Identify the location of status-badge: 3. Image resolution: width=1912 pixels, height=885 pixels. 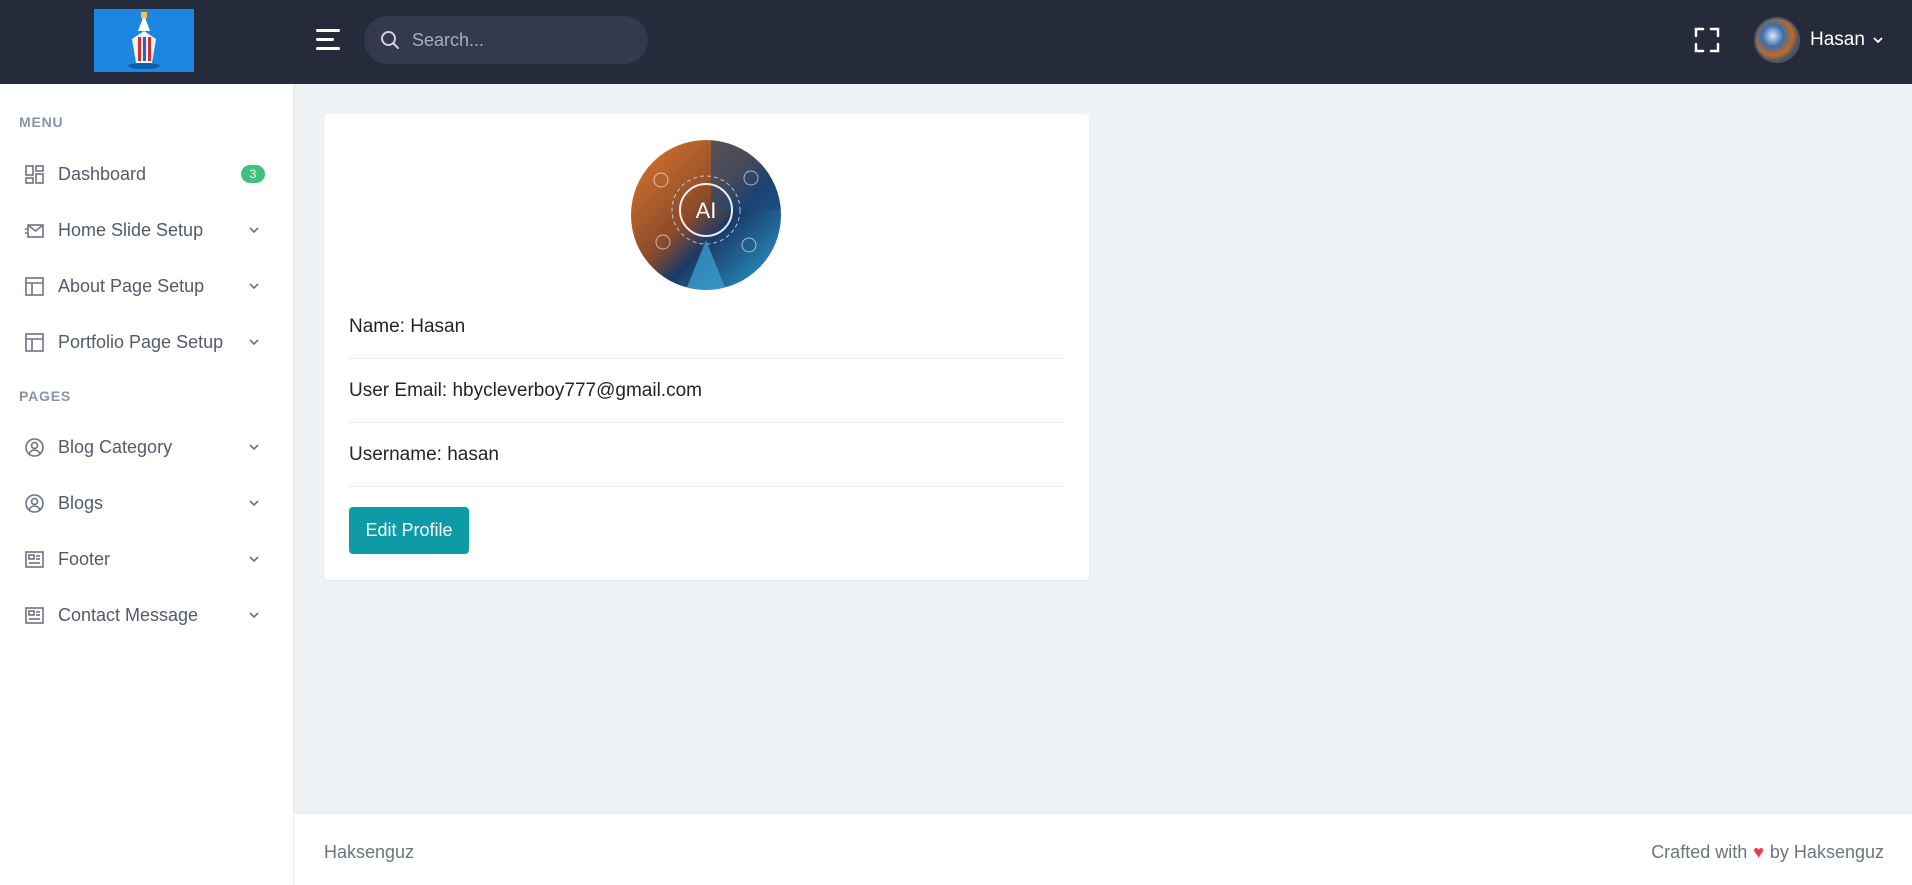
(253, 174).